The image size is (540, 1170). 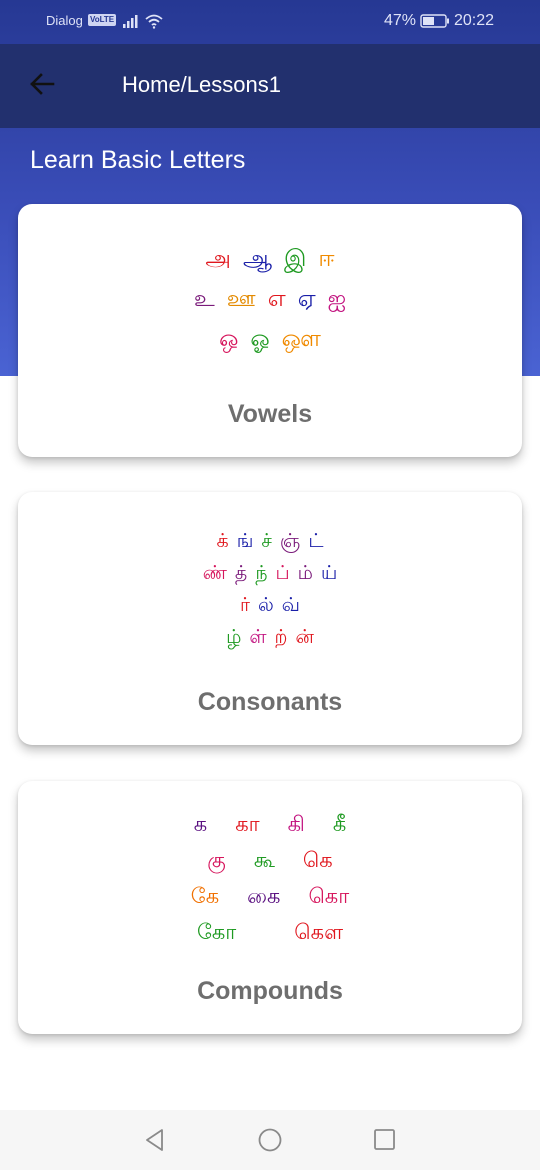 What do you see at coordinates (385, 1140) in the screenshot?
I see `square-recents-icon` at bounding box center [385, 1140].